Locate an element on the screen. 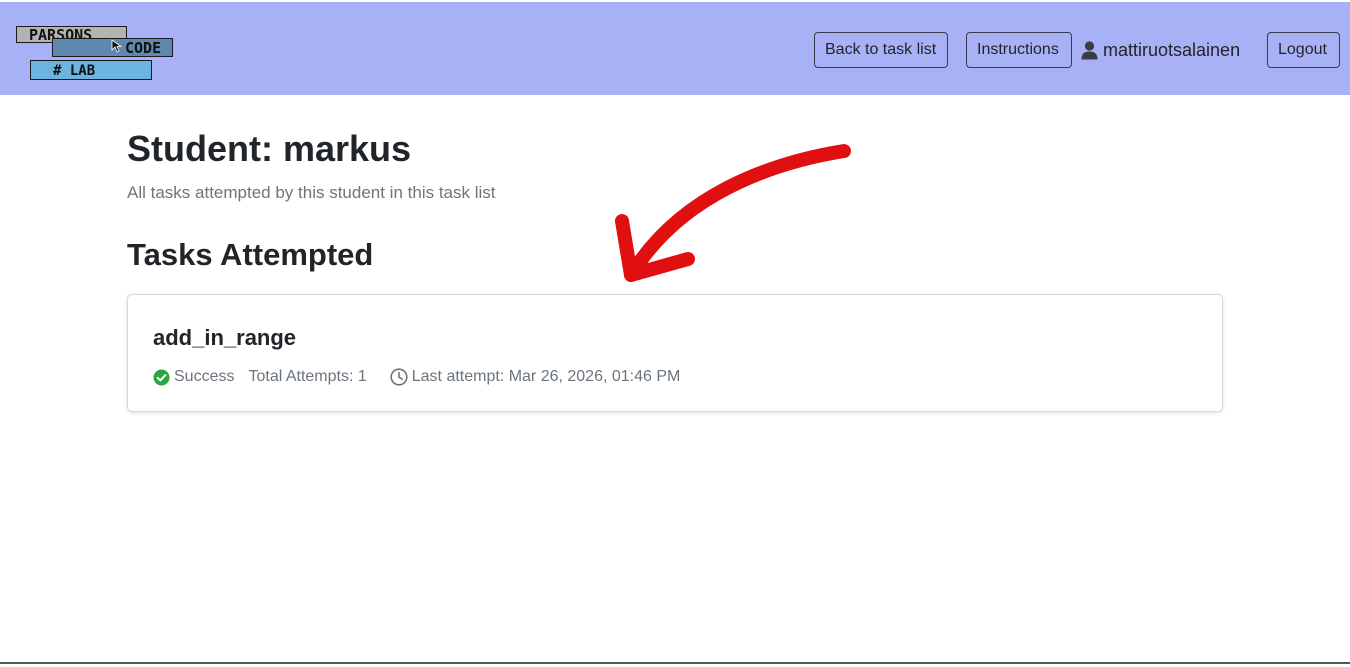 This screenshot has width=1350, height=667. check-circle-icon is located at coordinates (161, 377).